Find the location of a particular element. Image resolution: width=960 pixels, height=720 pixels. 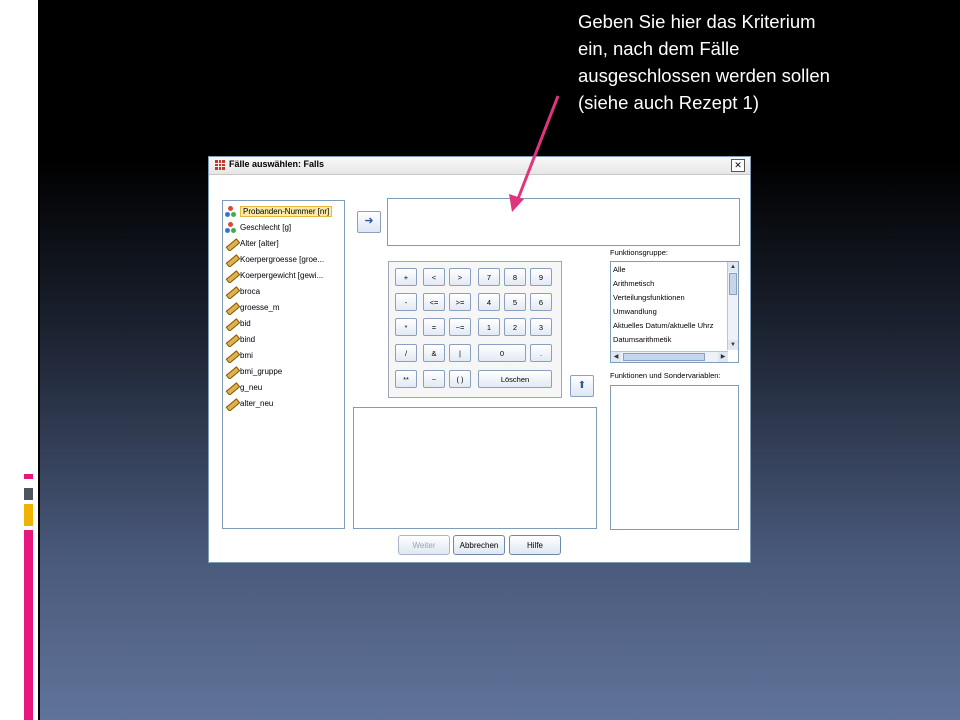

help-button: Hilfe is located at coordinates (535, 545).